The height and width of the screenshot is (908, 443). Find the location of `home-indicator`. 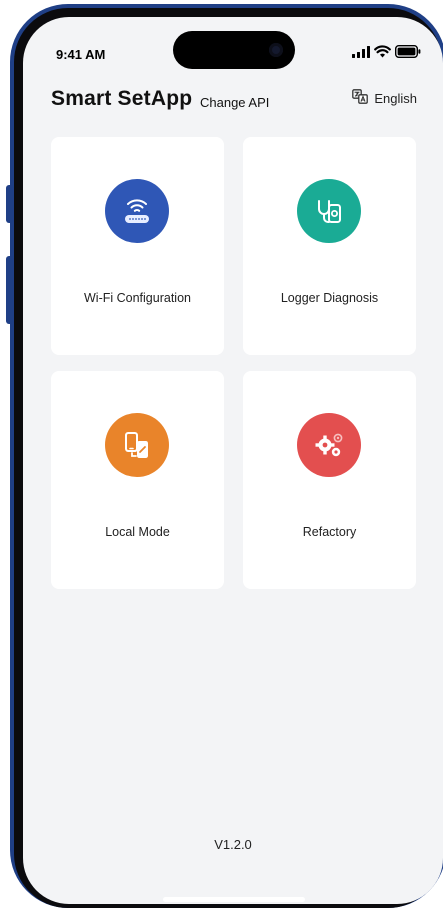

home-indicator is located at coordinates (234, 899).